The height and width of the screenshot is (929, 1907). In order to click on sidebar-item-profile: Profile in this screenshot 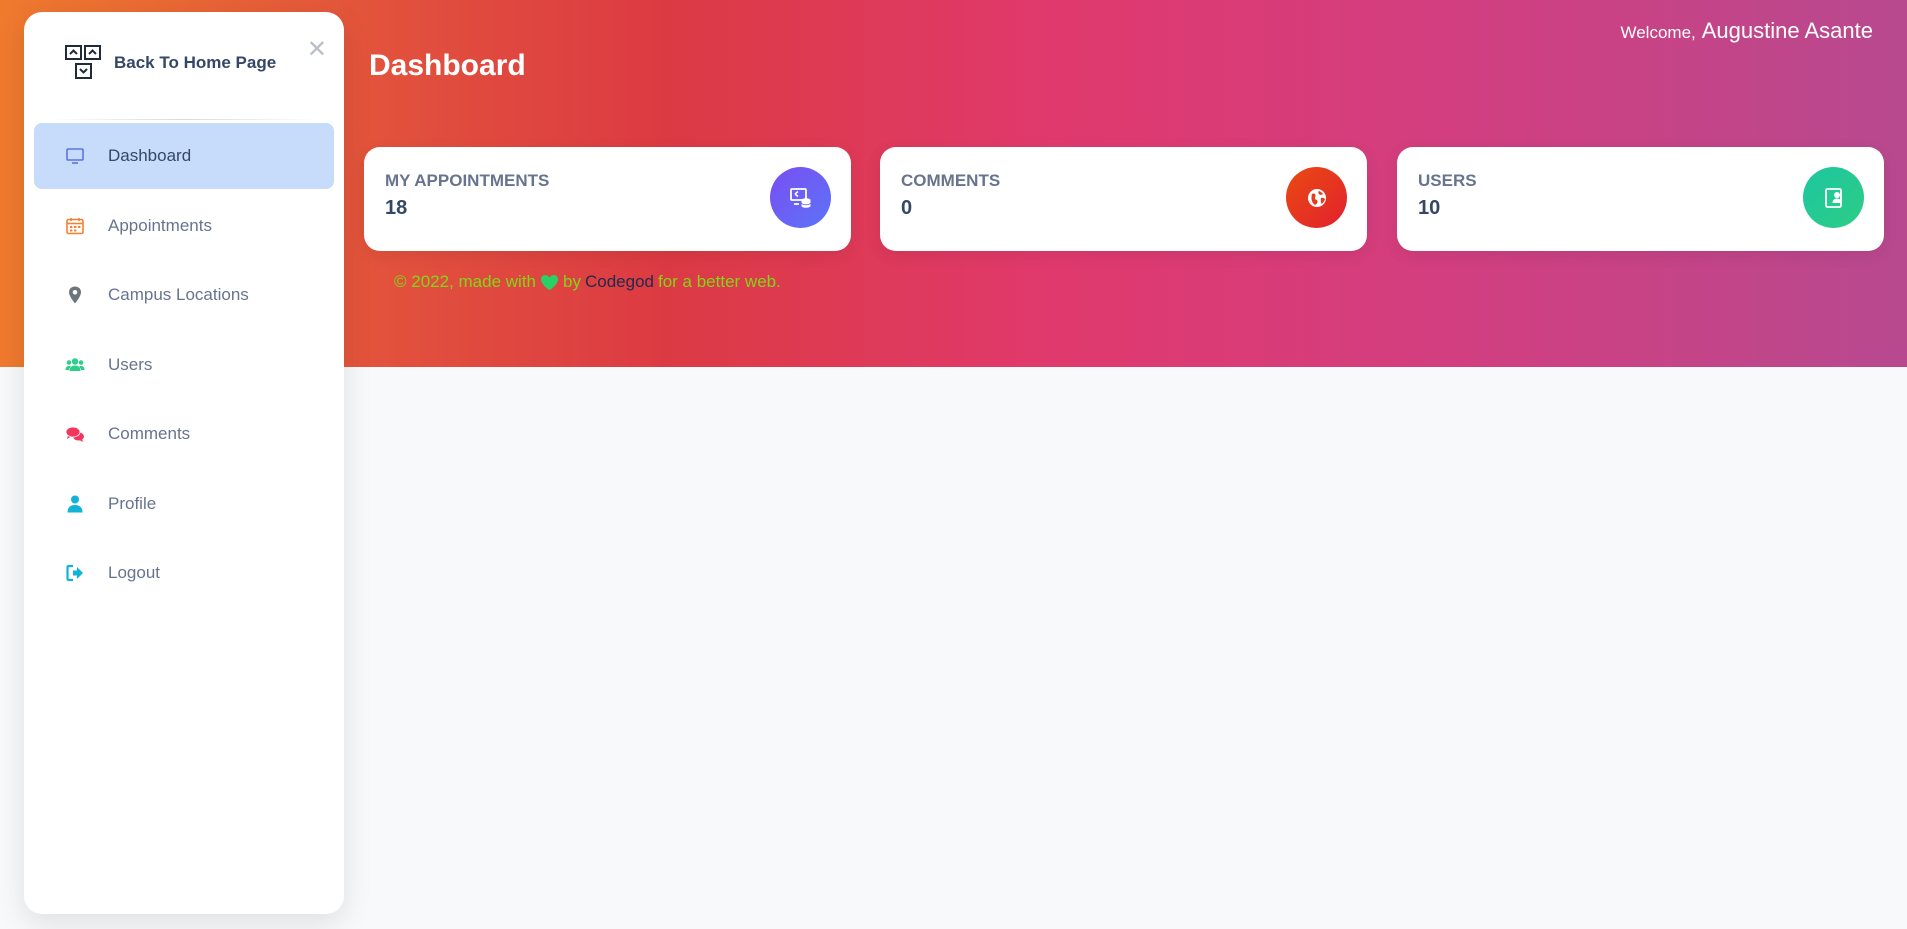, I will do `click(184, 504)`.